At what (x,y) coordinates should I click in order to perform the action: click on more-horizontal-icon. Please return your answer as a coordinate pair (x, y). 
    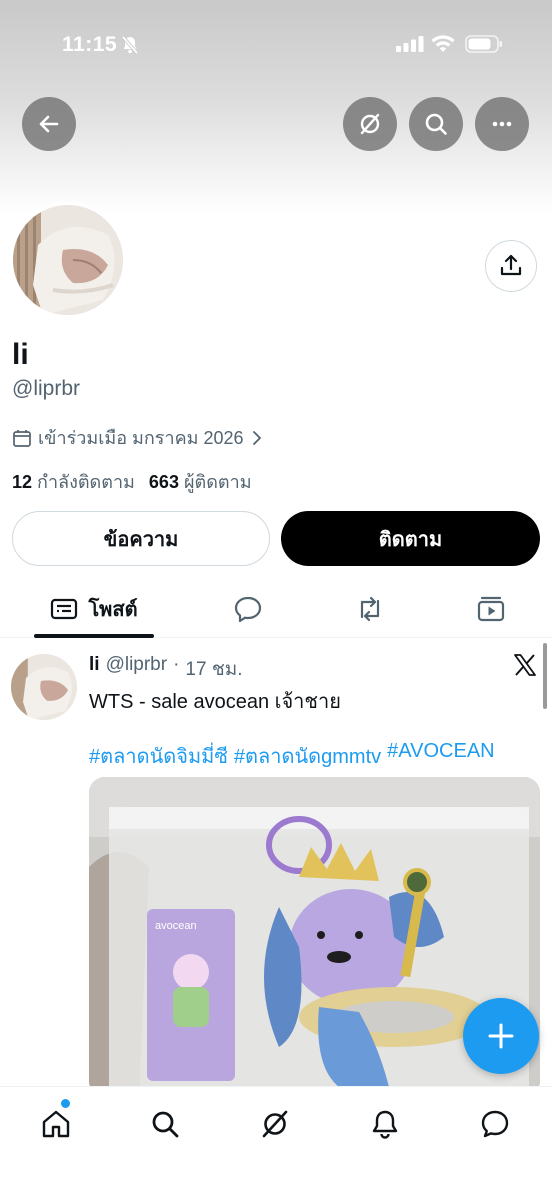
    Looking at the image, I should click on (502, 124).